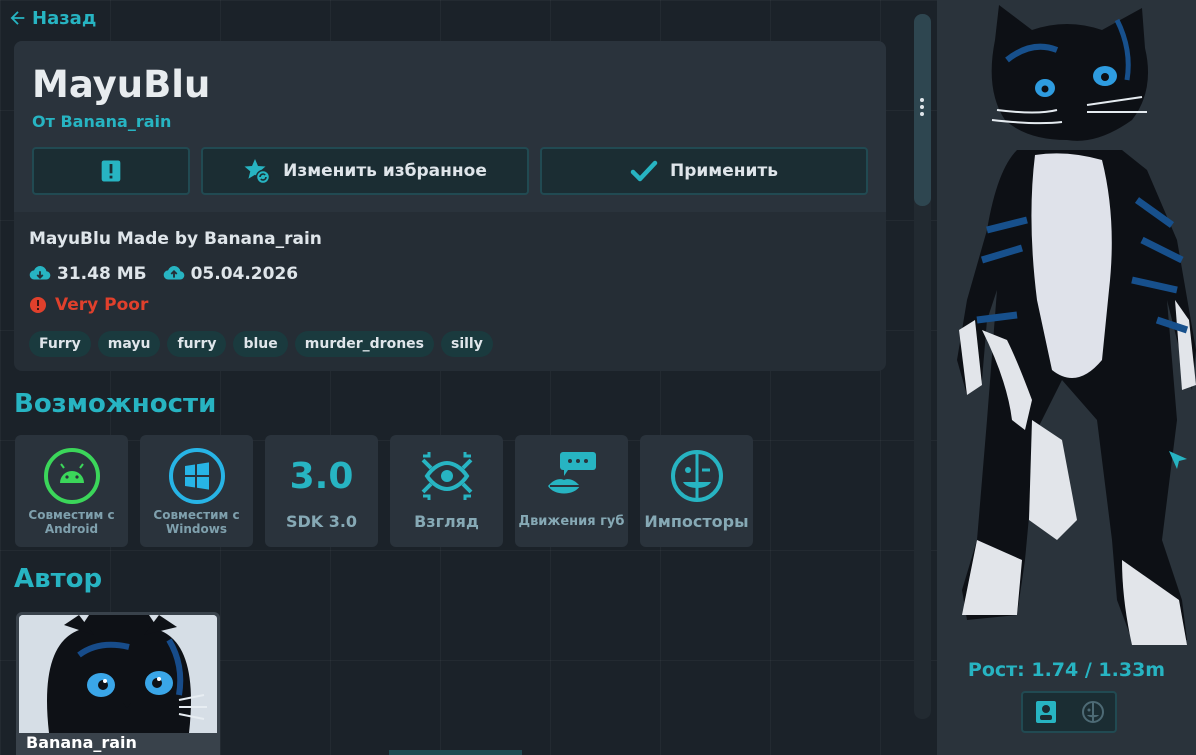  I want to click on favorite-label: Изменить избранное, so click(385, 171).